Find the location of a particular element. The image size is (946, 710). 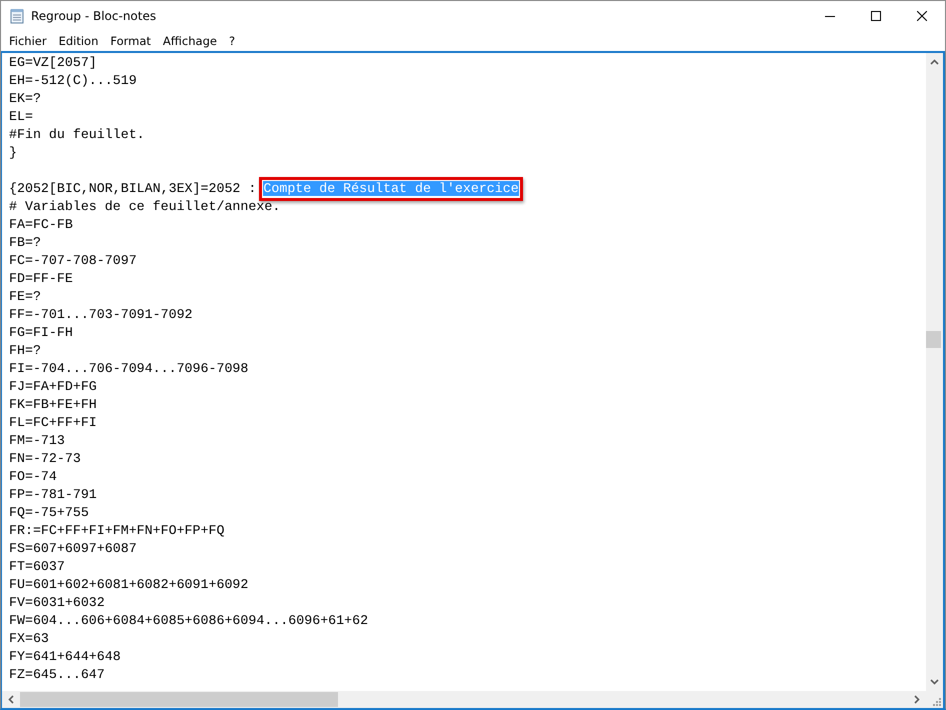

text-line: FM=-713 is located at coordinates (37, 441).